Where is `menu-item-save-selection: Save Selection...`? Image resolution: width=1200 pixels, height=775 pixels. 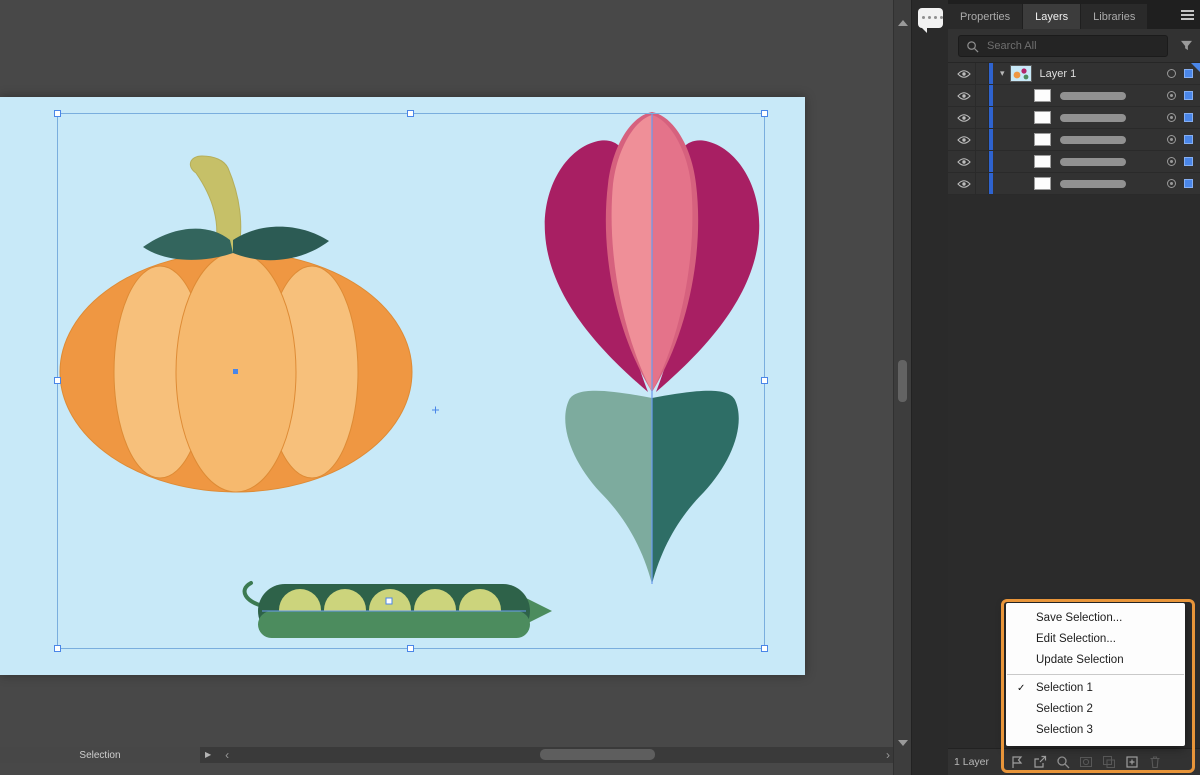
menu-item-save-selection: Save Selection... is located at coordinates (1095, 618).